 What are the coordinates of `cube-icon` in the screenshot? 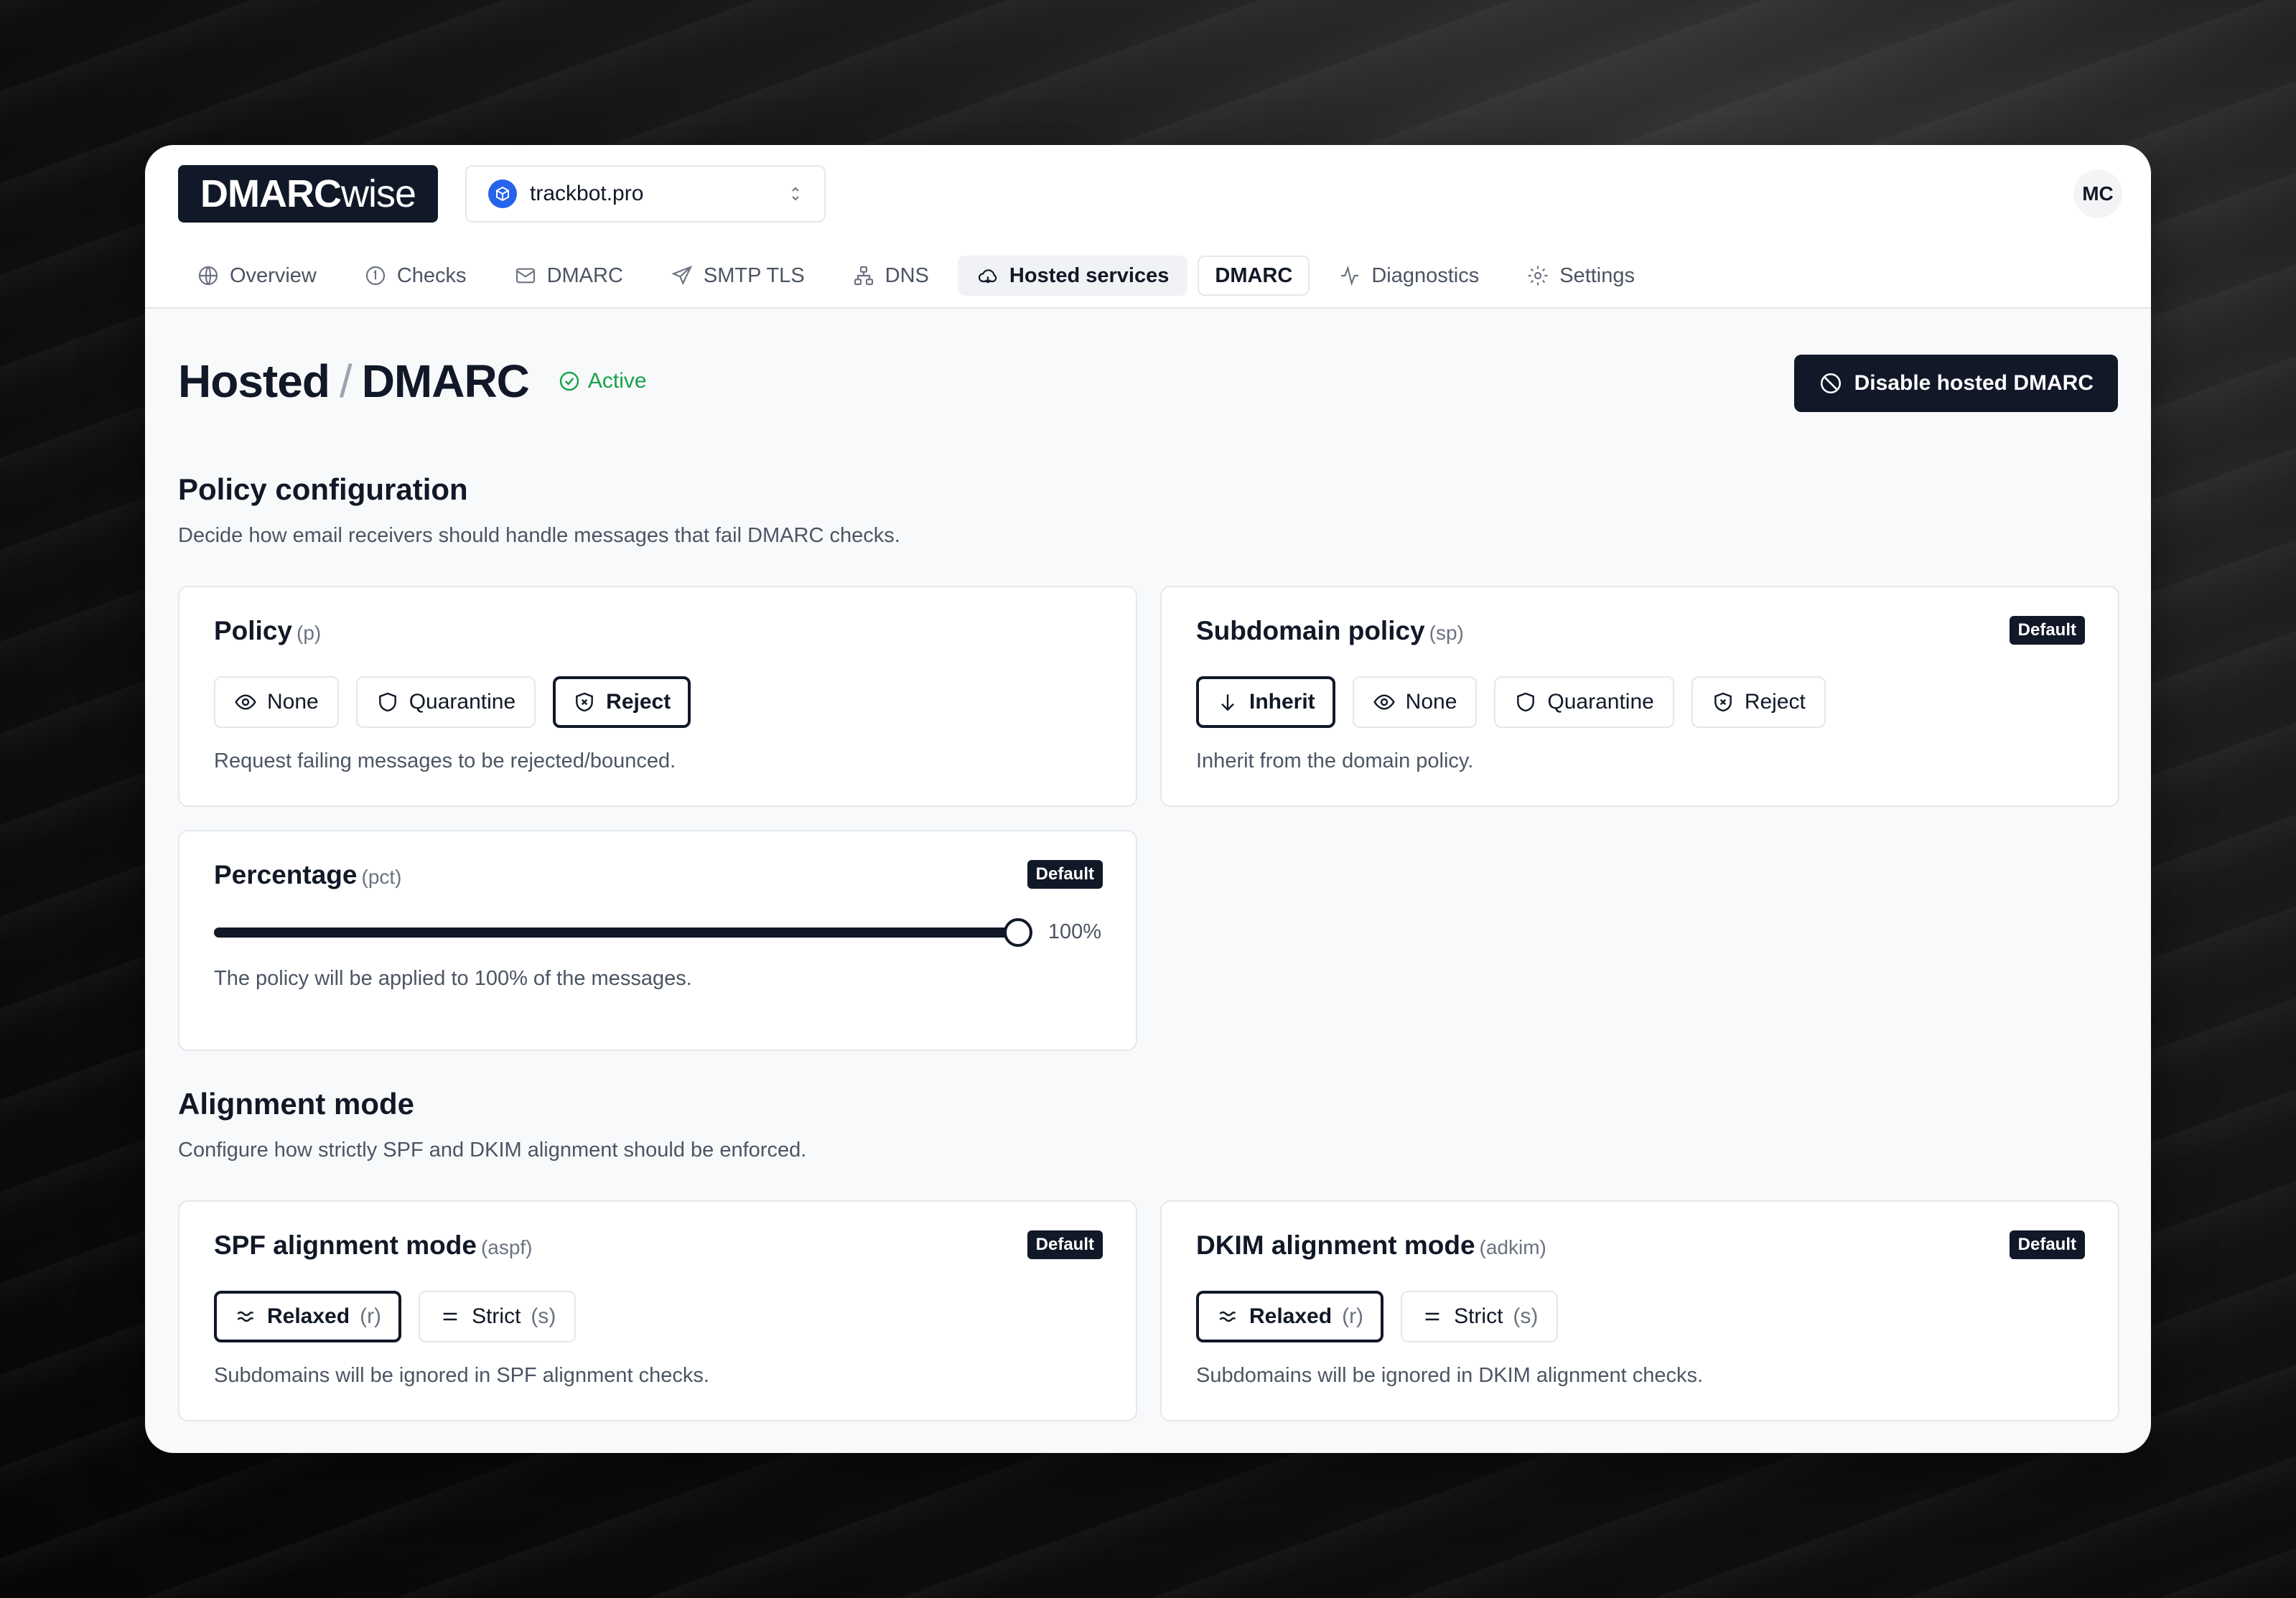 It's located at (502, 193).